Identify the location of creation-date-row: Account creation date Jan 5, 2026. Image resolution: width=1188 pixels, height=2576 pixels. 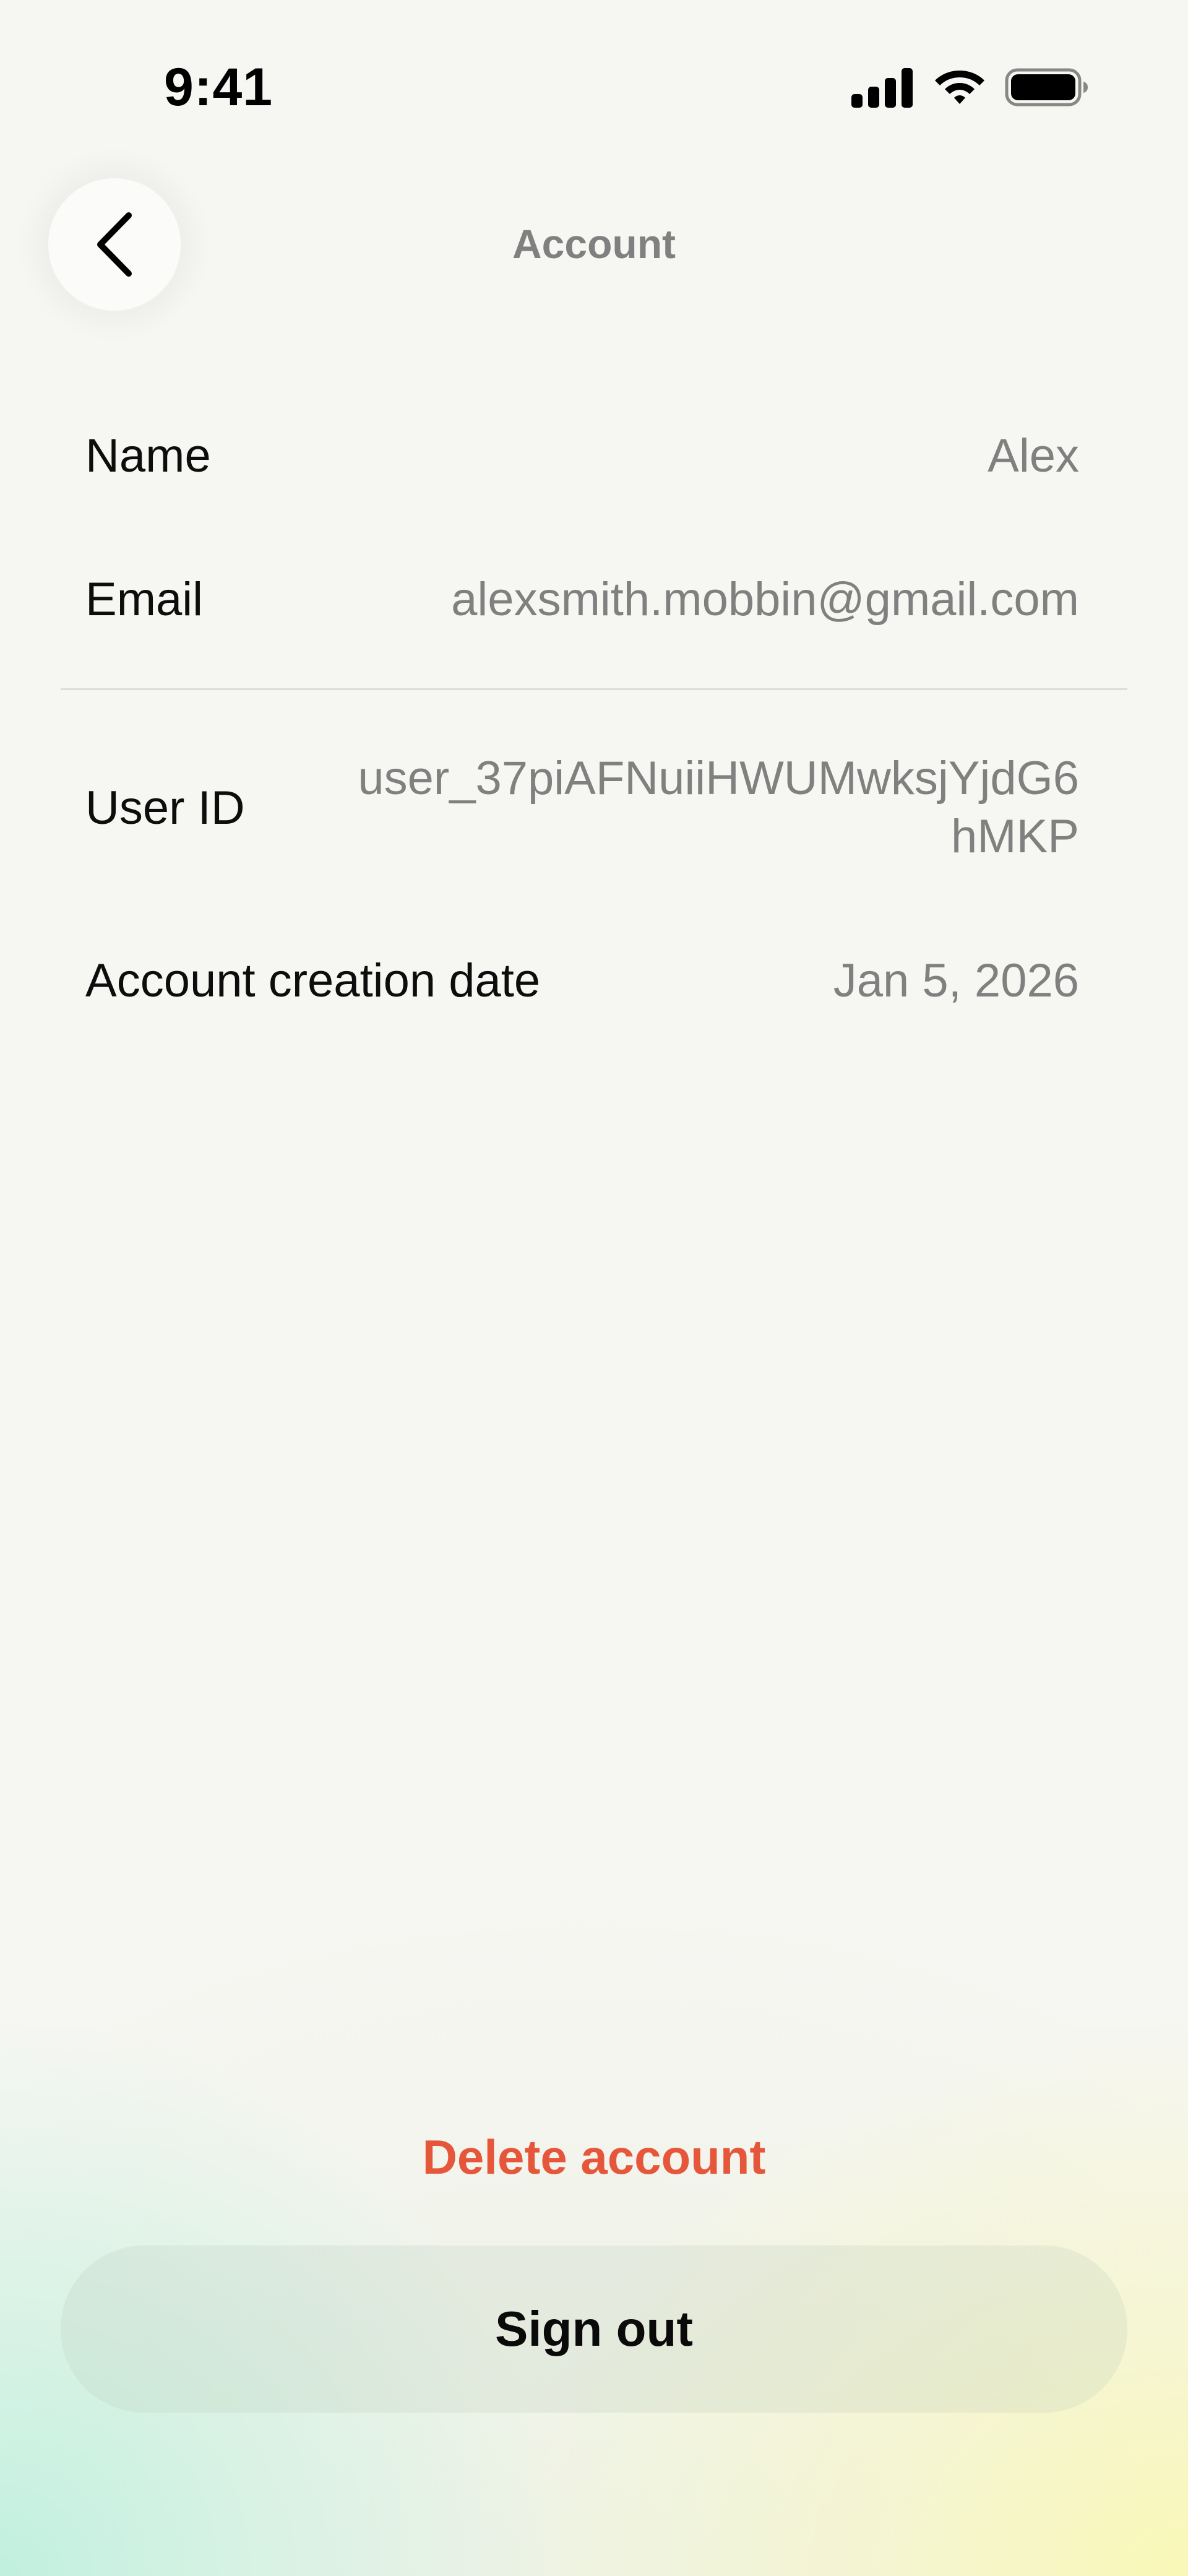
(582, 980).